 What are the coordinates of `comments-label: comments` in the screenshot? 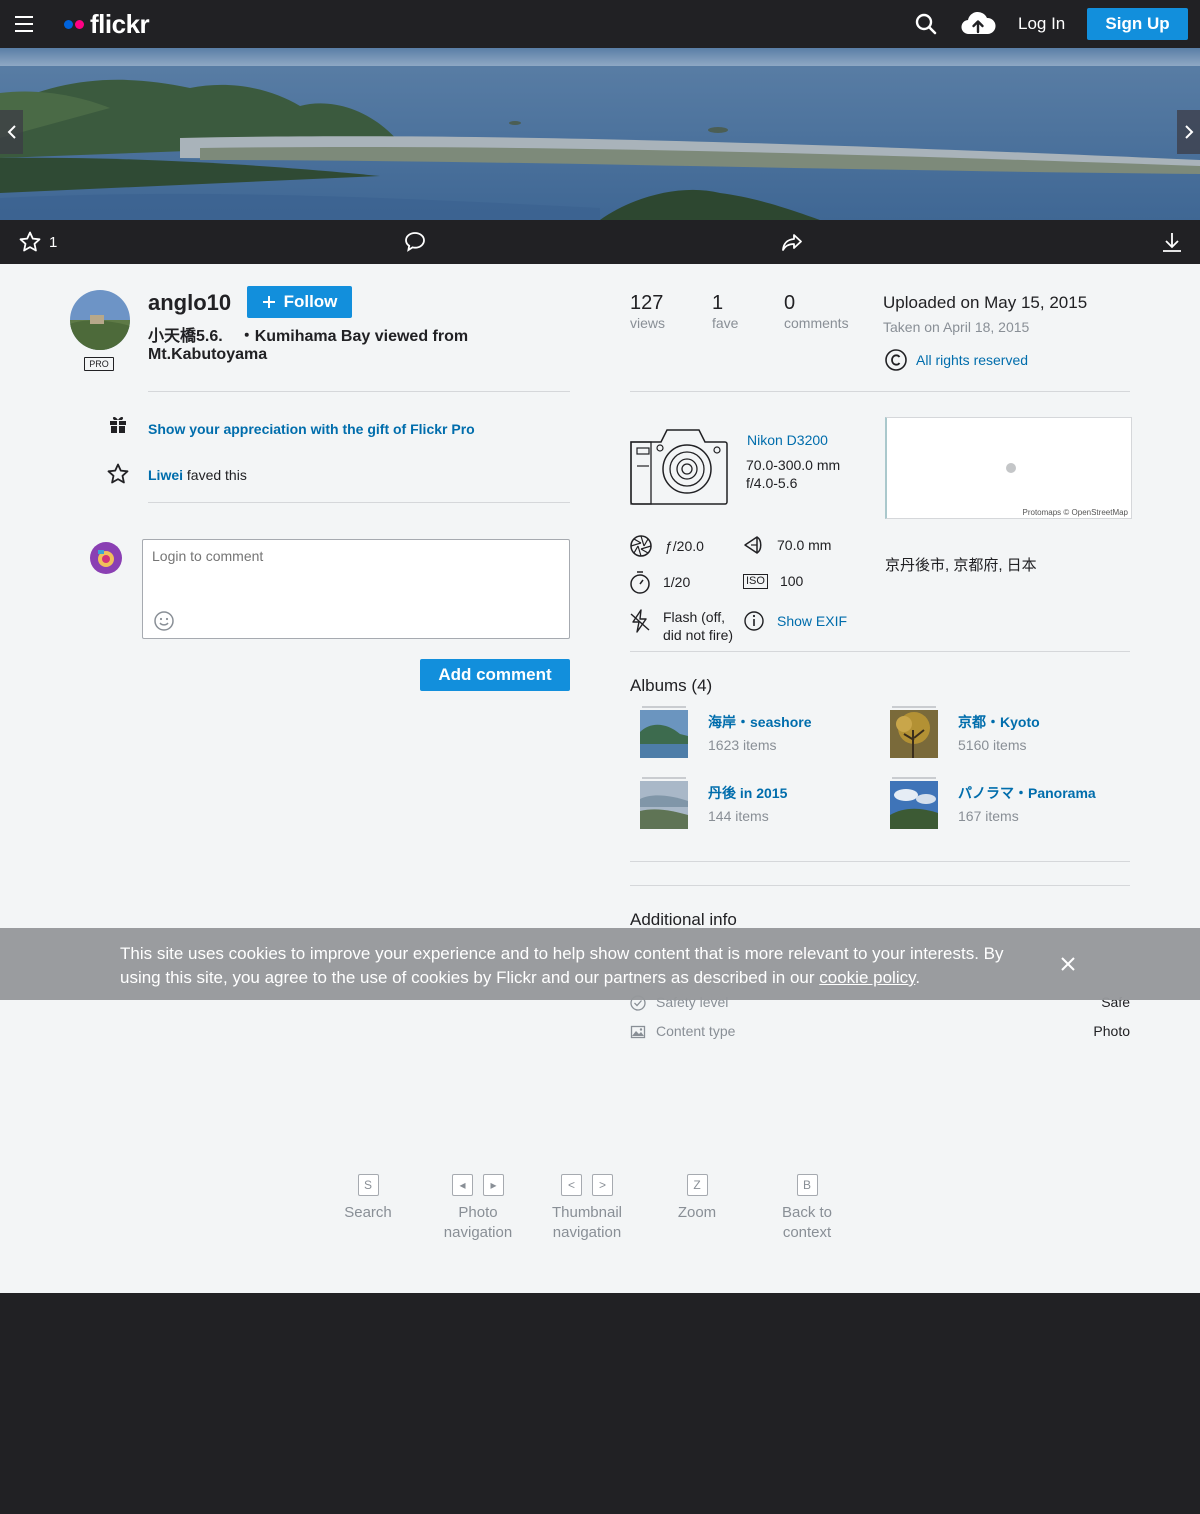 It's located at (816, 323).